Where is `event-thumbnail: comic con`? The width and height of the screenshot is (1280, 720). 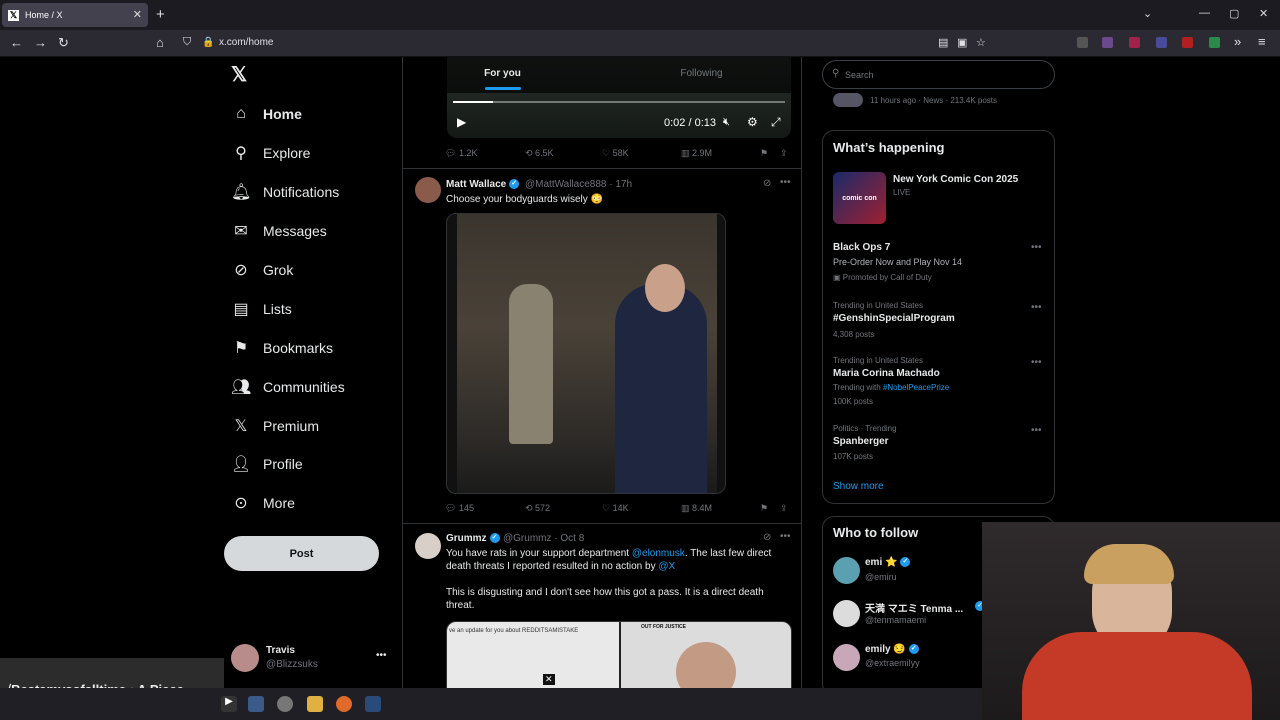
event-thumbnail: comic con is located at coordinates (859, 198).